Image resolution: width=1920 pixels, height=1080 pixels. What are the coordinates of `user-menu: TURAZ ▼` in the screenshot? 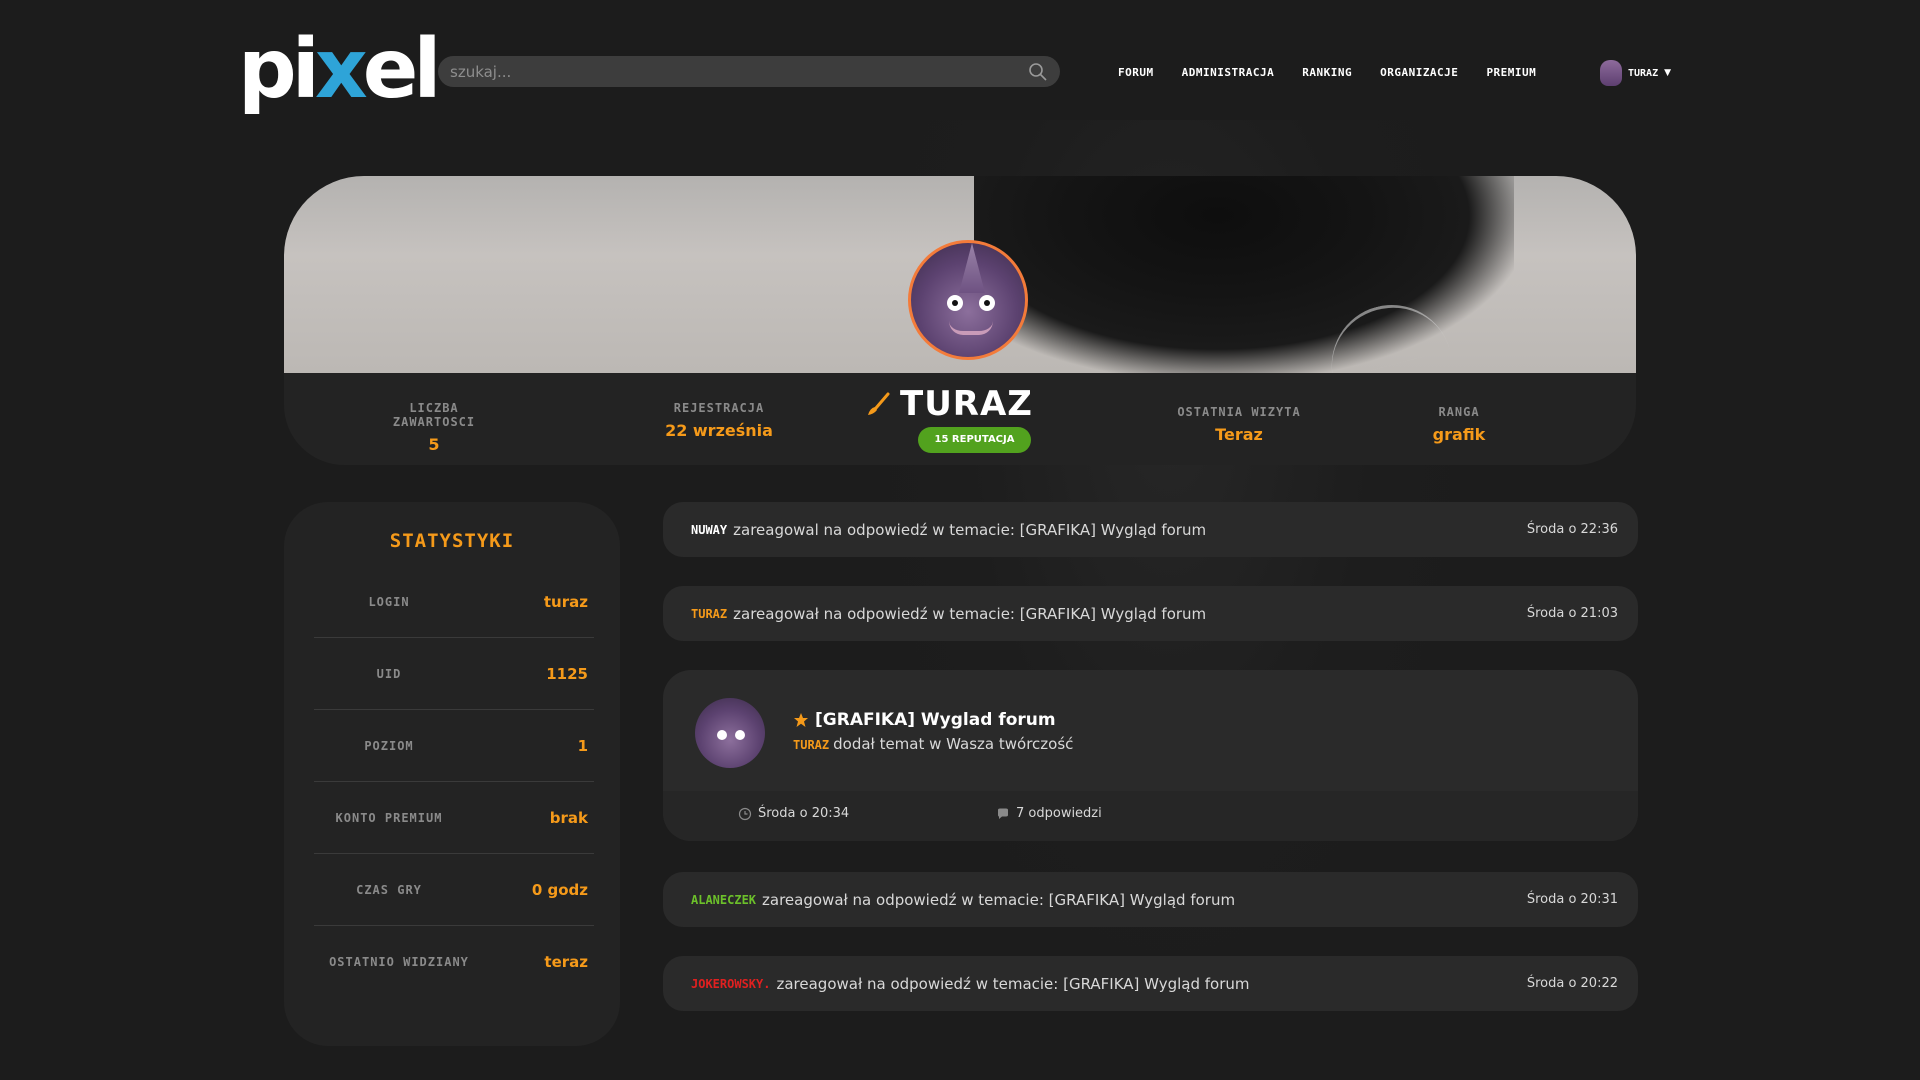 It's located at (1635, 73).